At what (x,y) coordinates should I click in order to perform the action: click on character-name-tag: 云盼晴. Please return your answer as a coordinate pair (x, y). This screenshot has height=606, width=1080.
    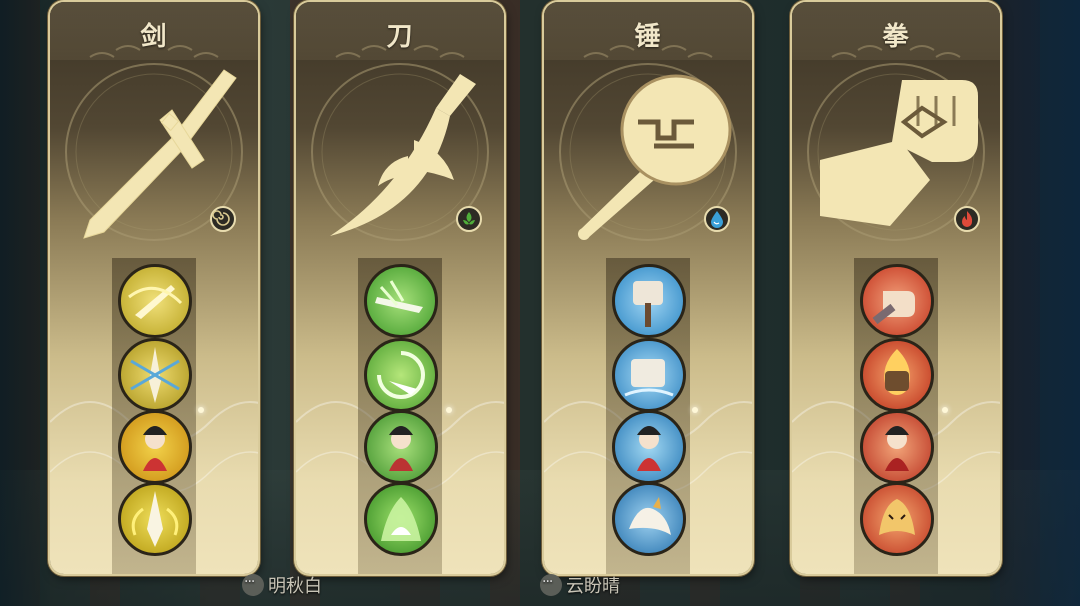
    Looking at the image, I should click on (580, 585).